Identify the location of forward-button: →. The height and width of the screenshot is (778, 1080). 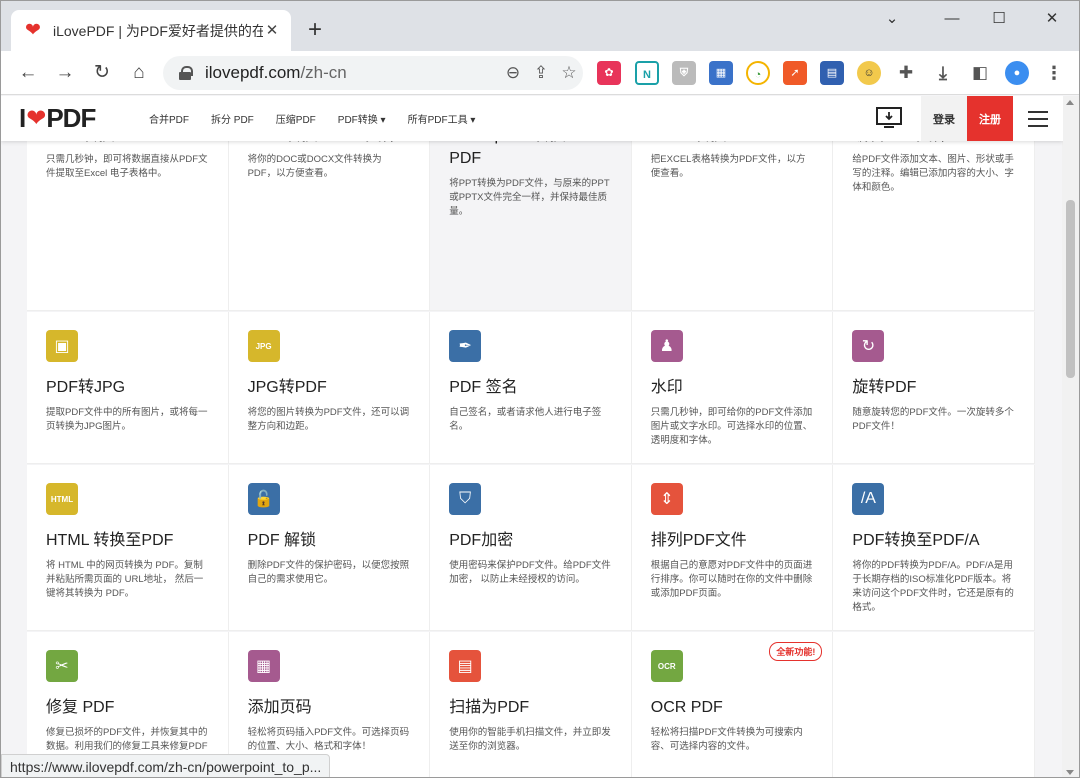
(65, 73).